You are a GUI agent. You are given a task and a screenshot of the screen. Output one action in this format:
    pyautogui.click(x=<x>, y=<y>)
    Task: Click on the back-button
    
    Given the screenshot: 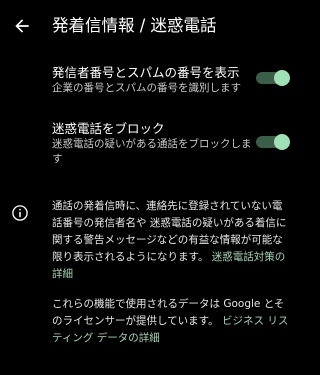 What is the action you would take?
    pyautogui.click(x=22, y=26)
    